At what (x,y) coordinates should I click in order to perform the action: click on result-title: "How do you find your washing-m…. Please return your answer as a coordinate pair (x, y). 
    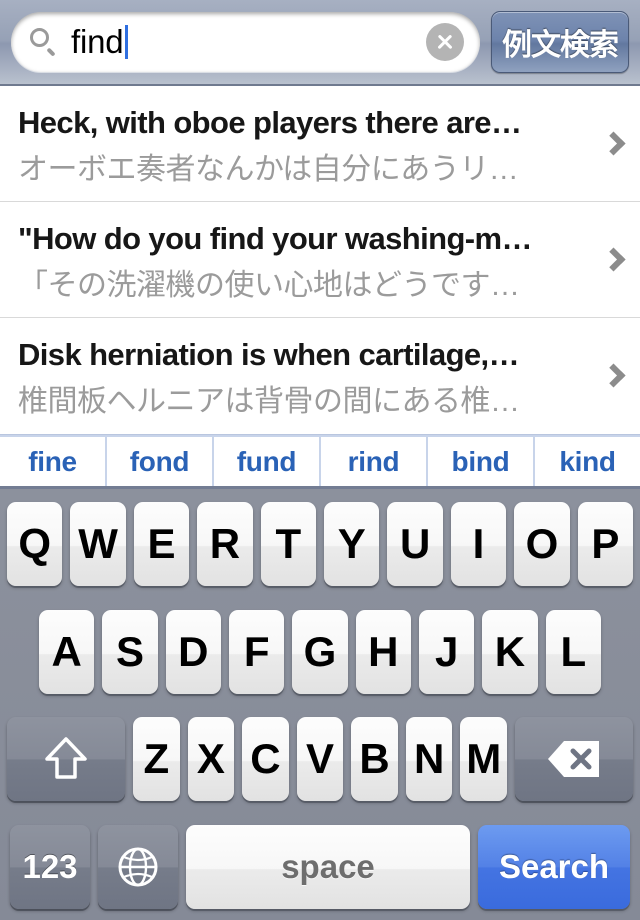
    Looking at the image, I should click on (275, 238).